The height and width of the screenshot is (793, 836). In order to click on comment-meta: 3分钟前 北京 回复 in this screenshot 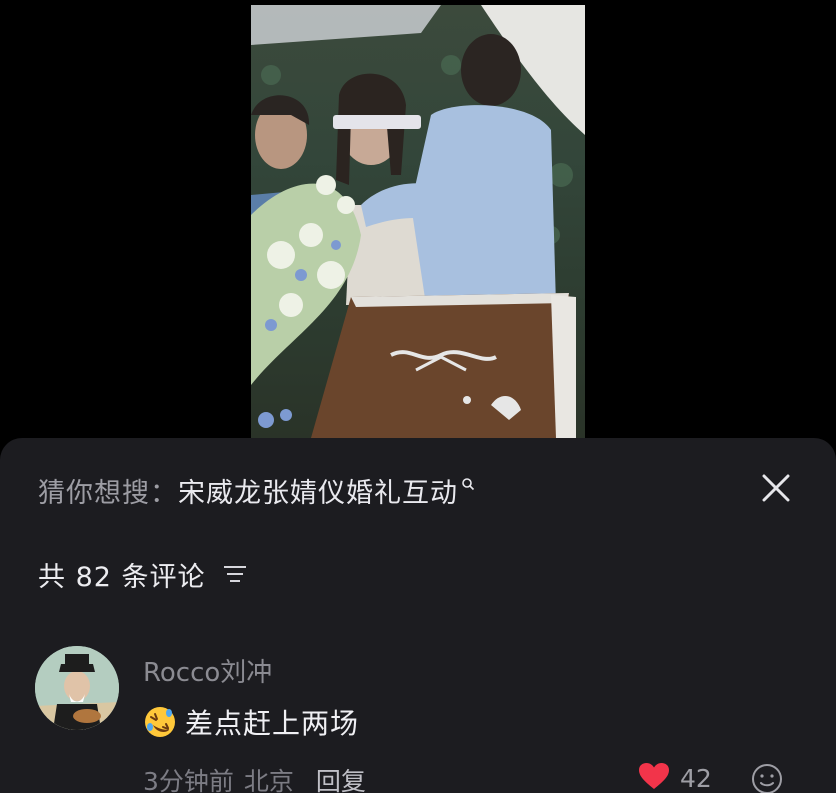, I will do `click(254, 777)`.